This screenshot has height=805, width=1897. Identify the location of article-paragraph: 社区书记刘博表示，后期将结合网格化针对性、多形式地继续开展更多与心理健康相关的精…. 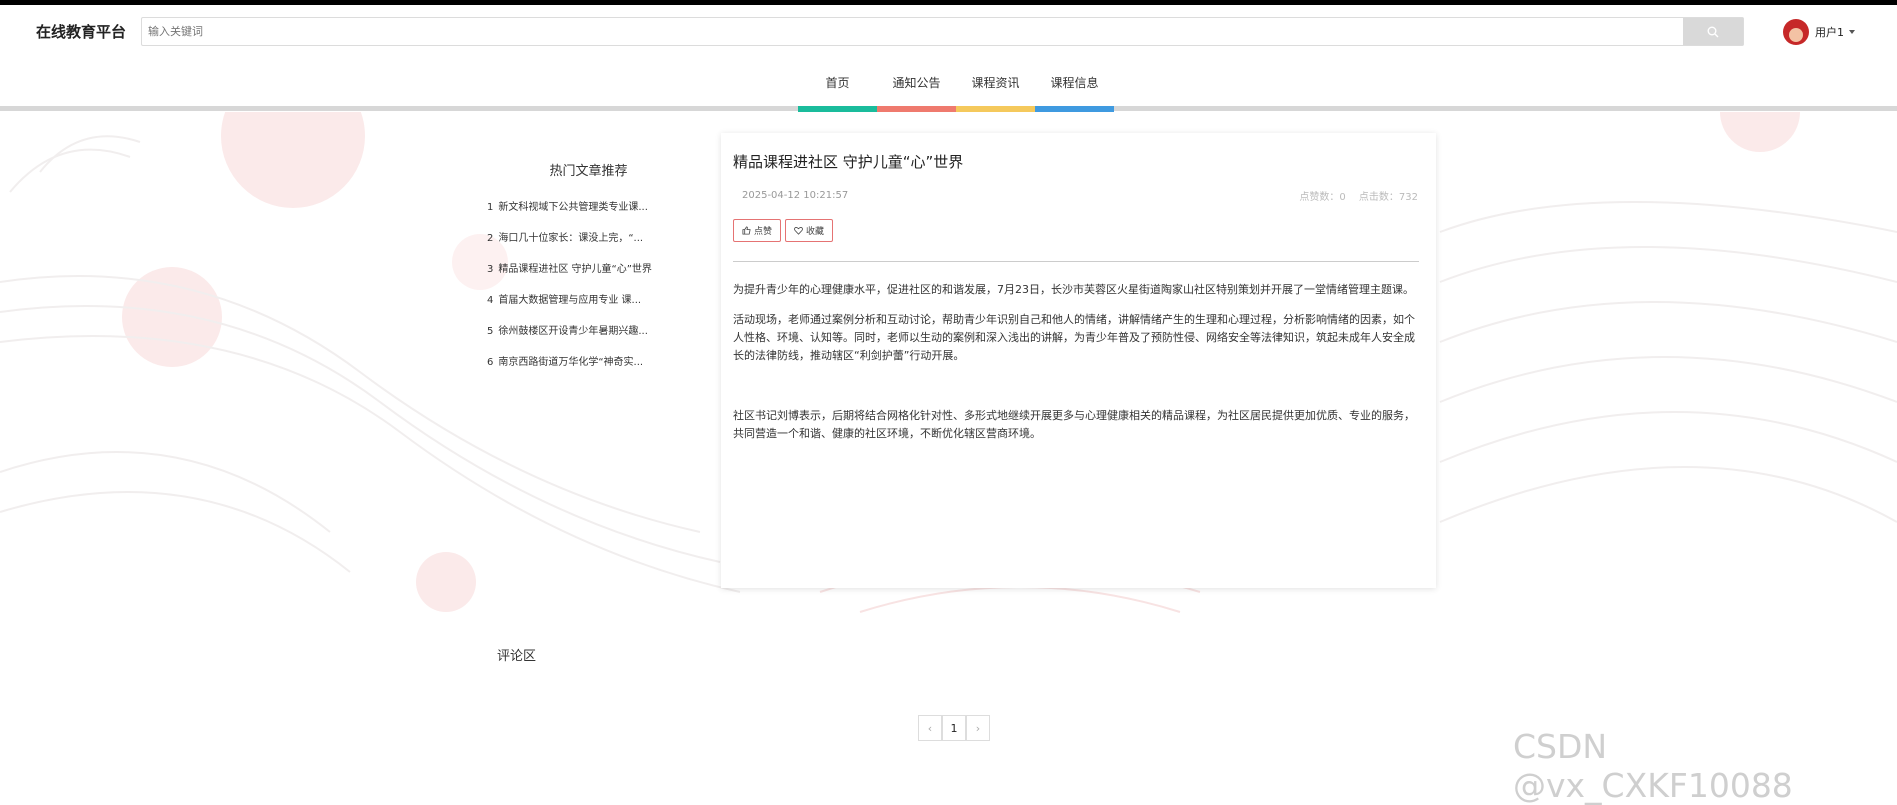
(1074, 424).